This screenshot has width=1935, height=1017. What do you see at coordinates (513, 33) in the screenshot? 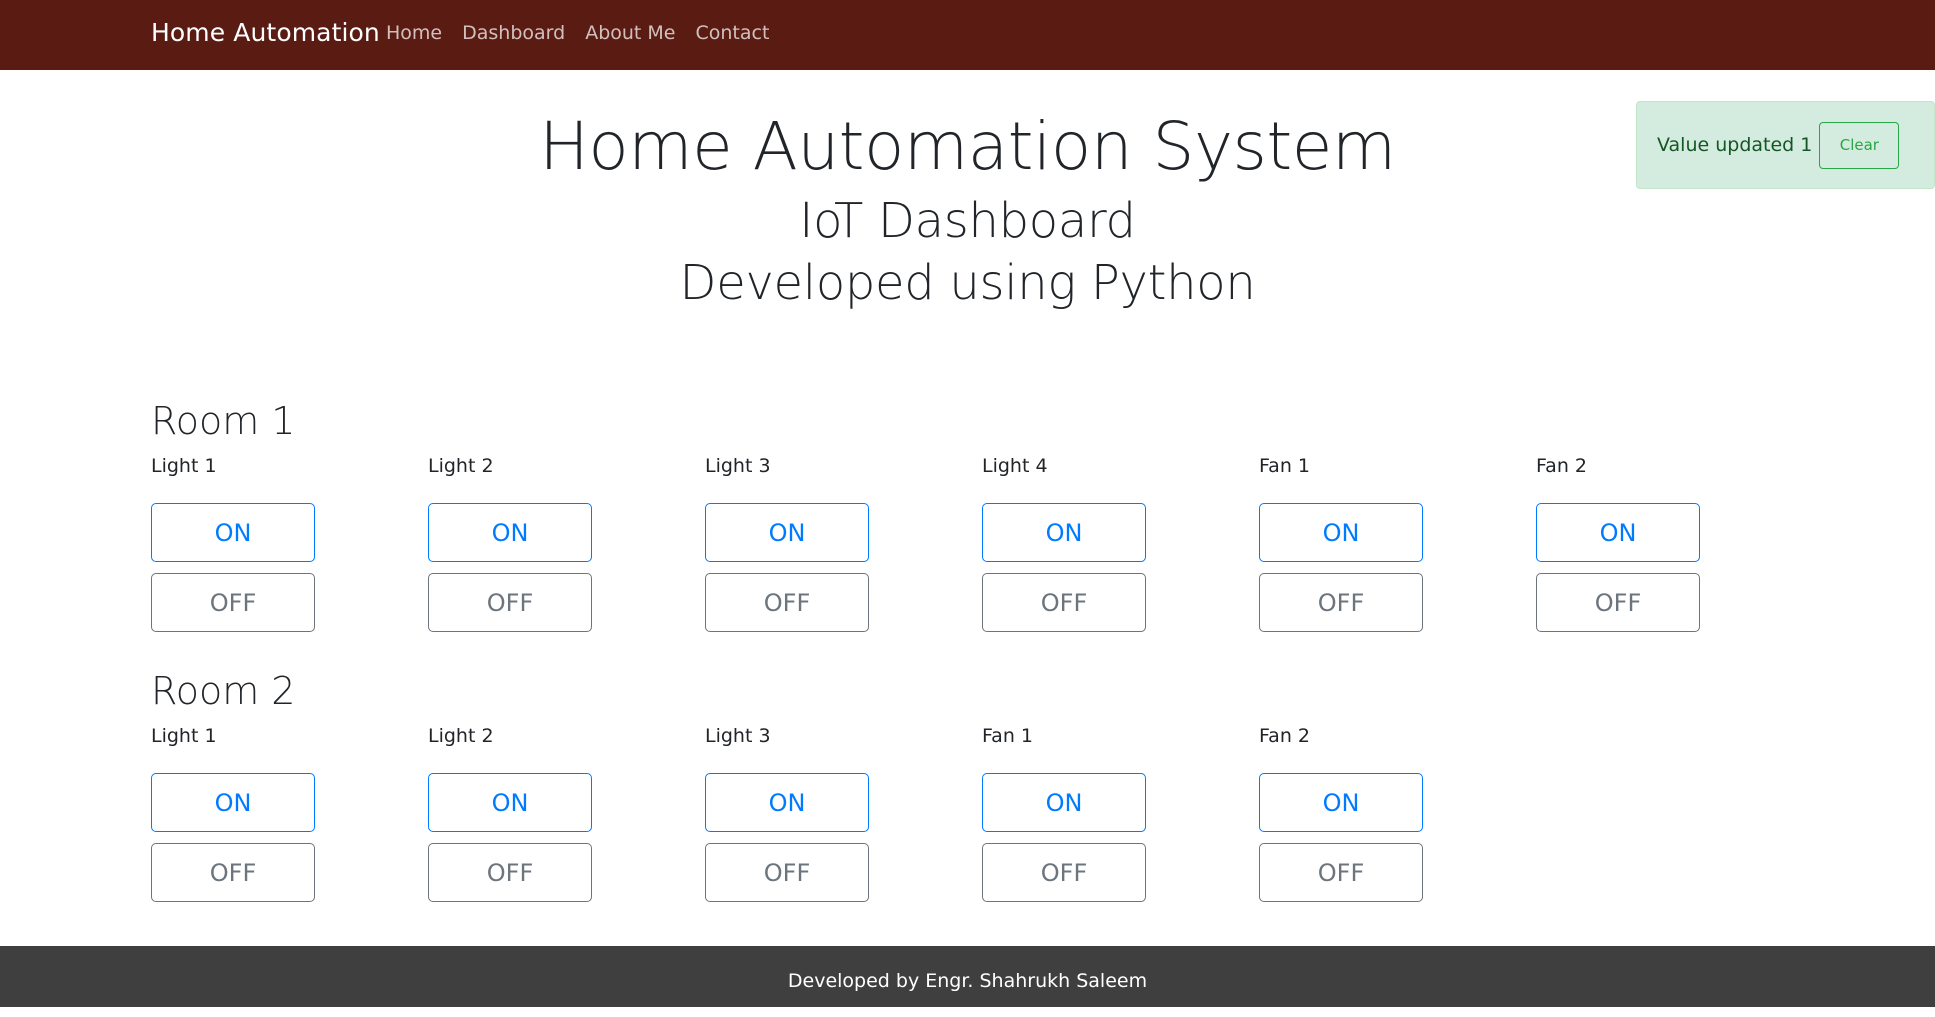
I see `nav-link-dashboard: Dashboard` at bounding box center [513, 33].